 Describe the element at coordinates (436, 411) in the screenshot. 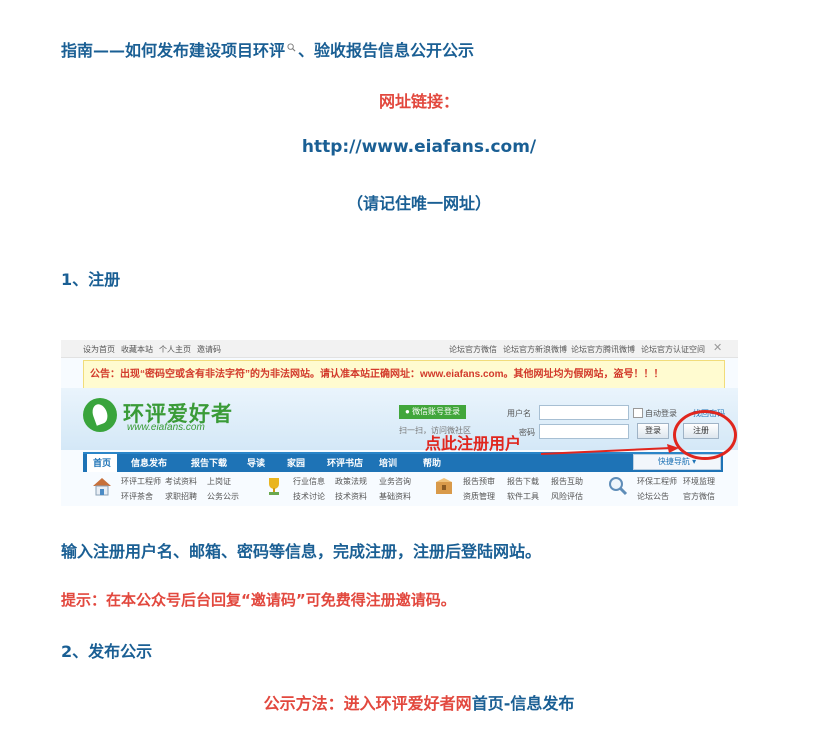

I see `wechat-login-label: 微信账号登录` at that location.